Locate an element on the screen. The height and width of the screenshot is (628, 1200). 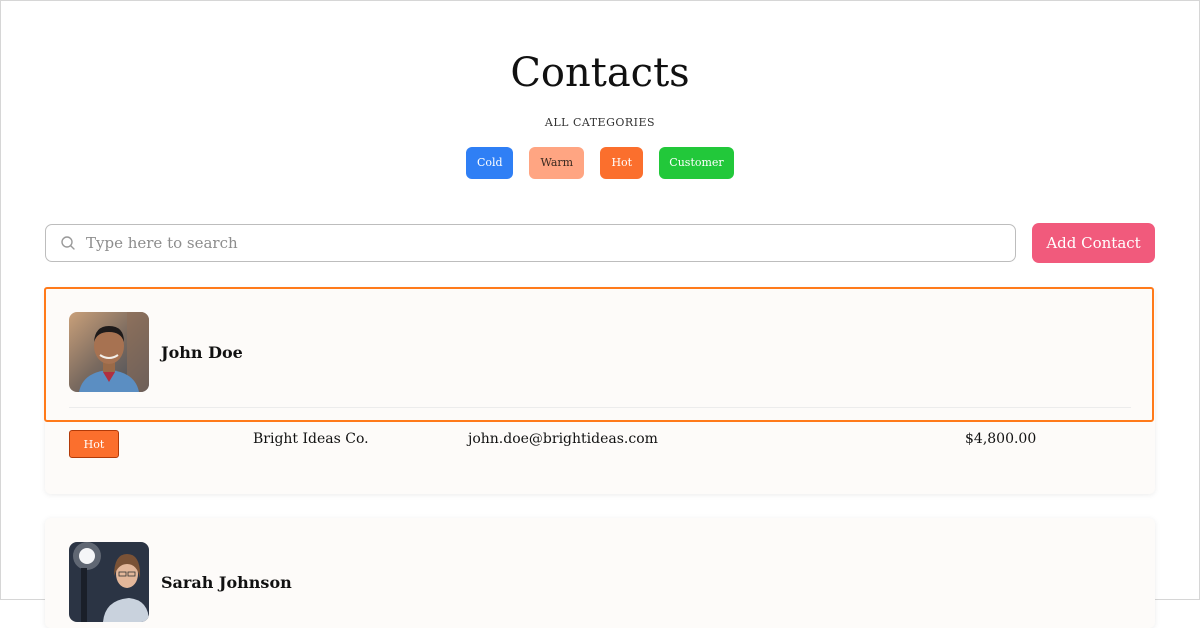
contact-name: John Doe is located at coordinates (202, 352).